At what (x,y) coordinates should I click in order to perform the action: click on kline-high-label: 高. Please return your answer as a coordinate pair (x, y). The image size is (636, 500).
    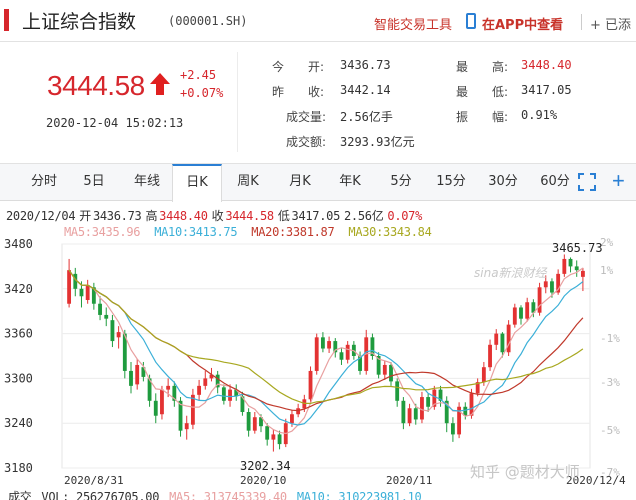
    Looking at the image, I should click on (151, 216).